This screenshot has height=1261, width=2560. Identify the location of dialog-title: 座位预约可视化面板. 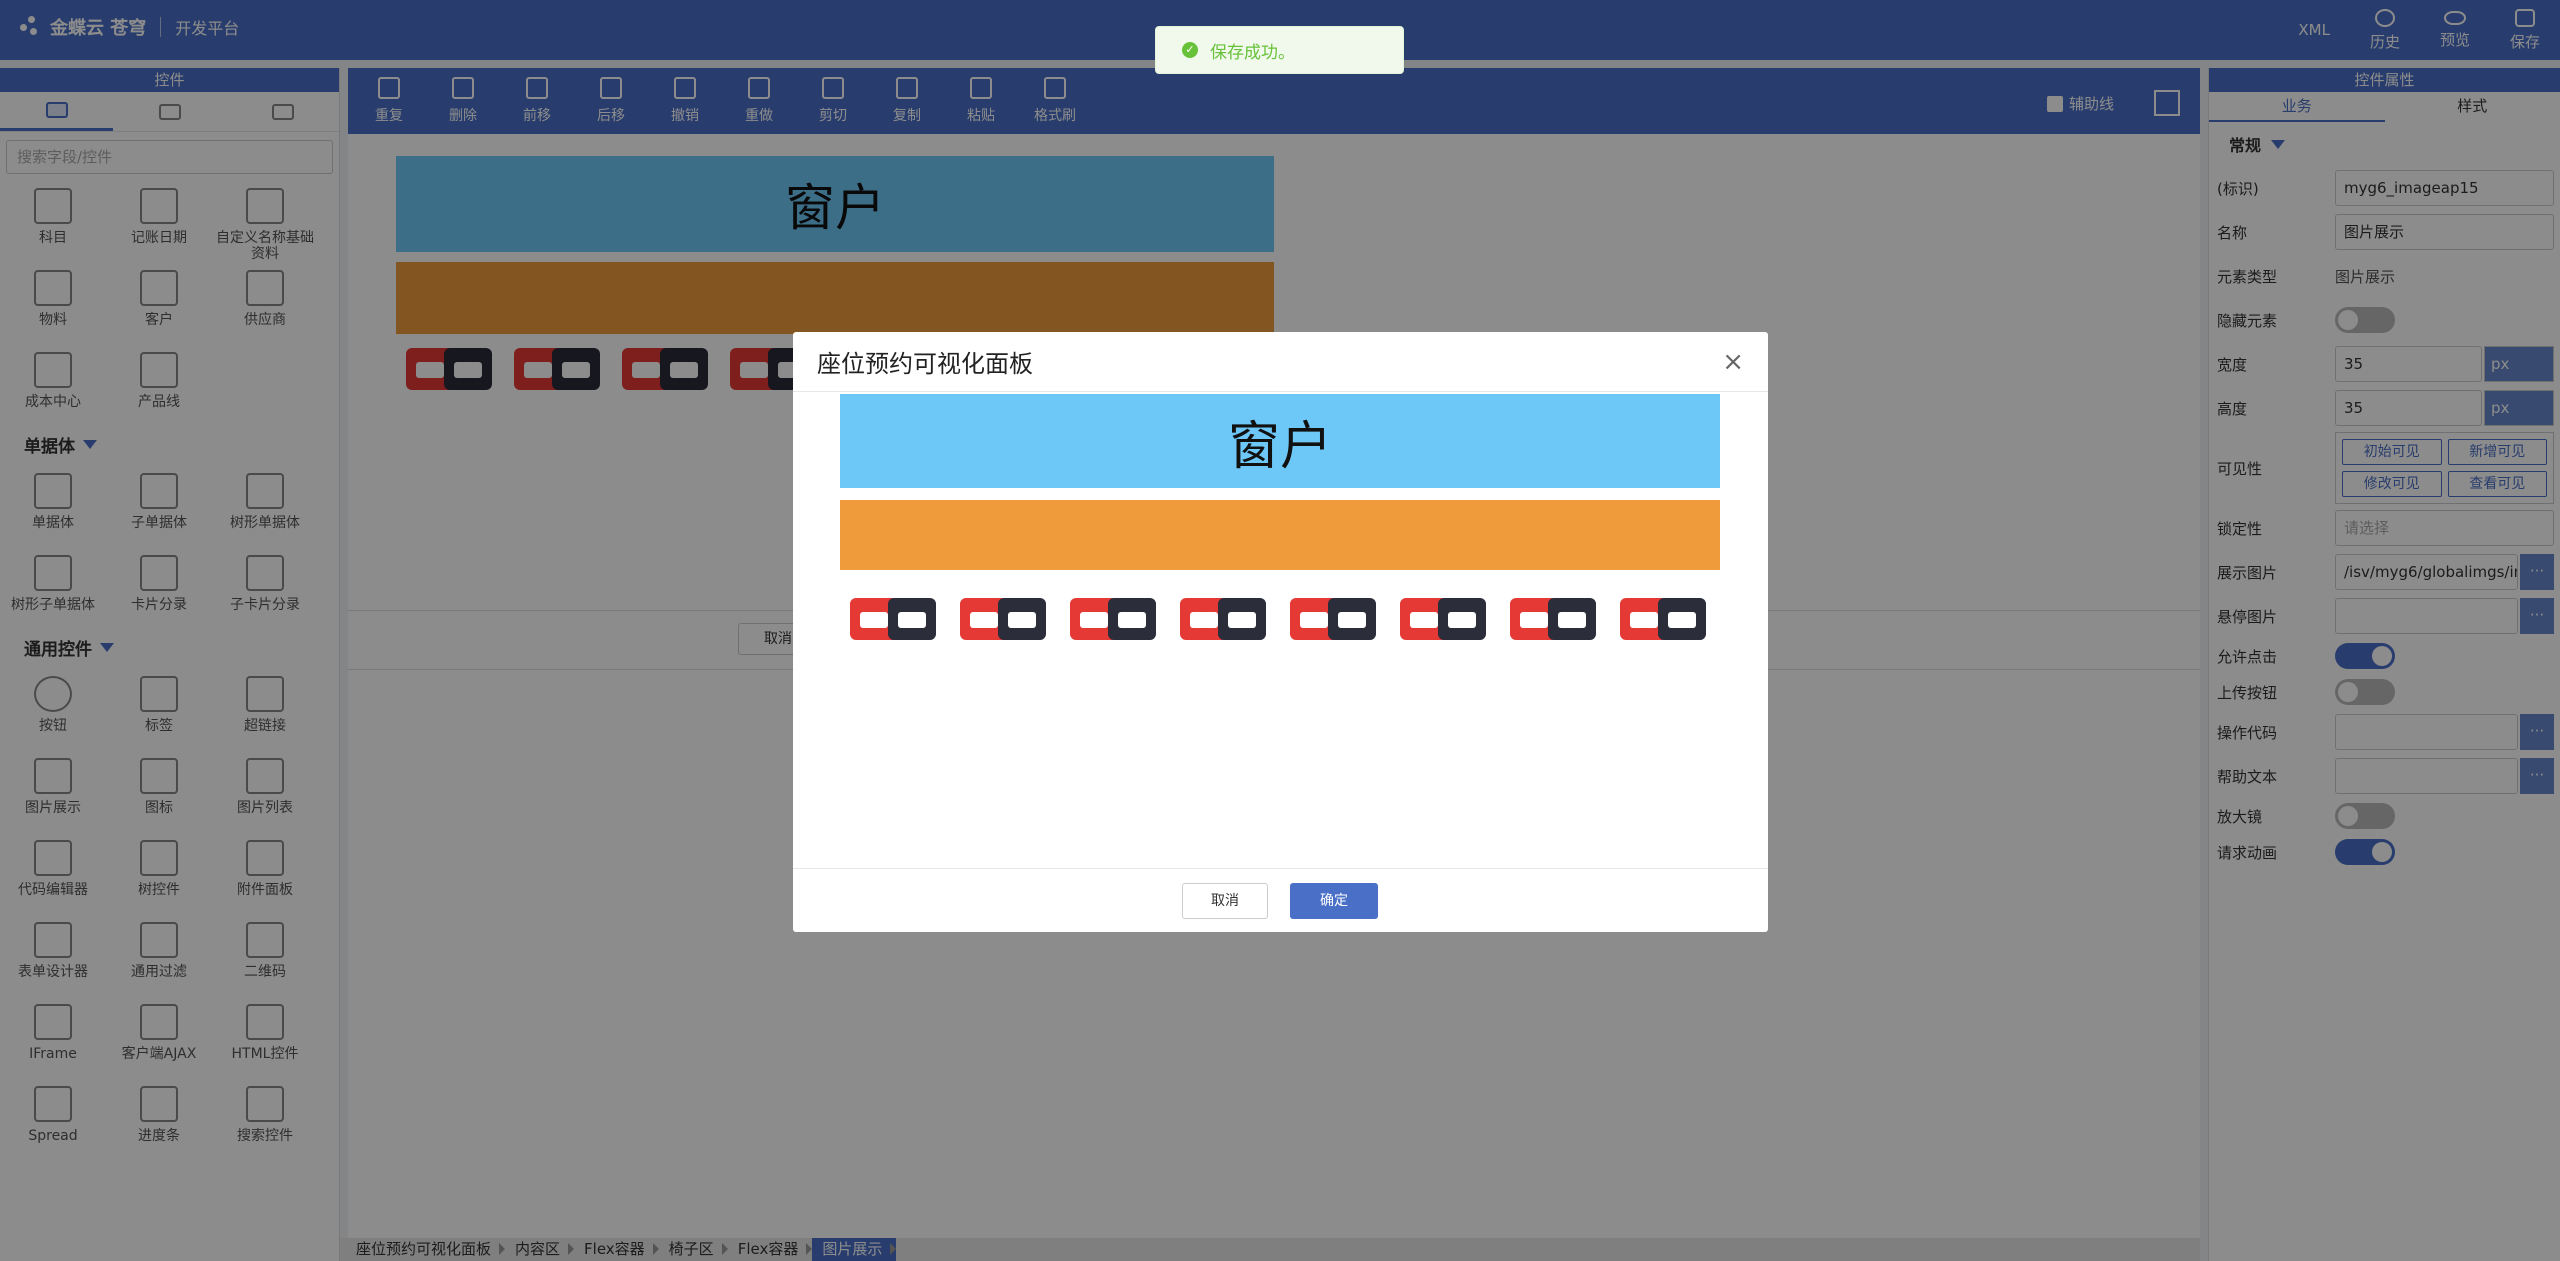
(925, 364).